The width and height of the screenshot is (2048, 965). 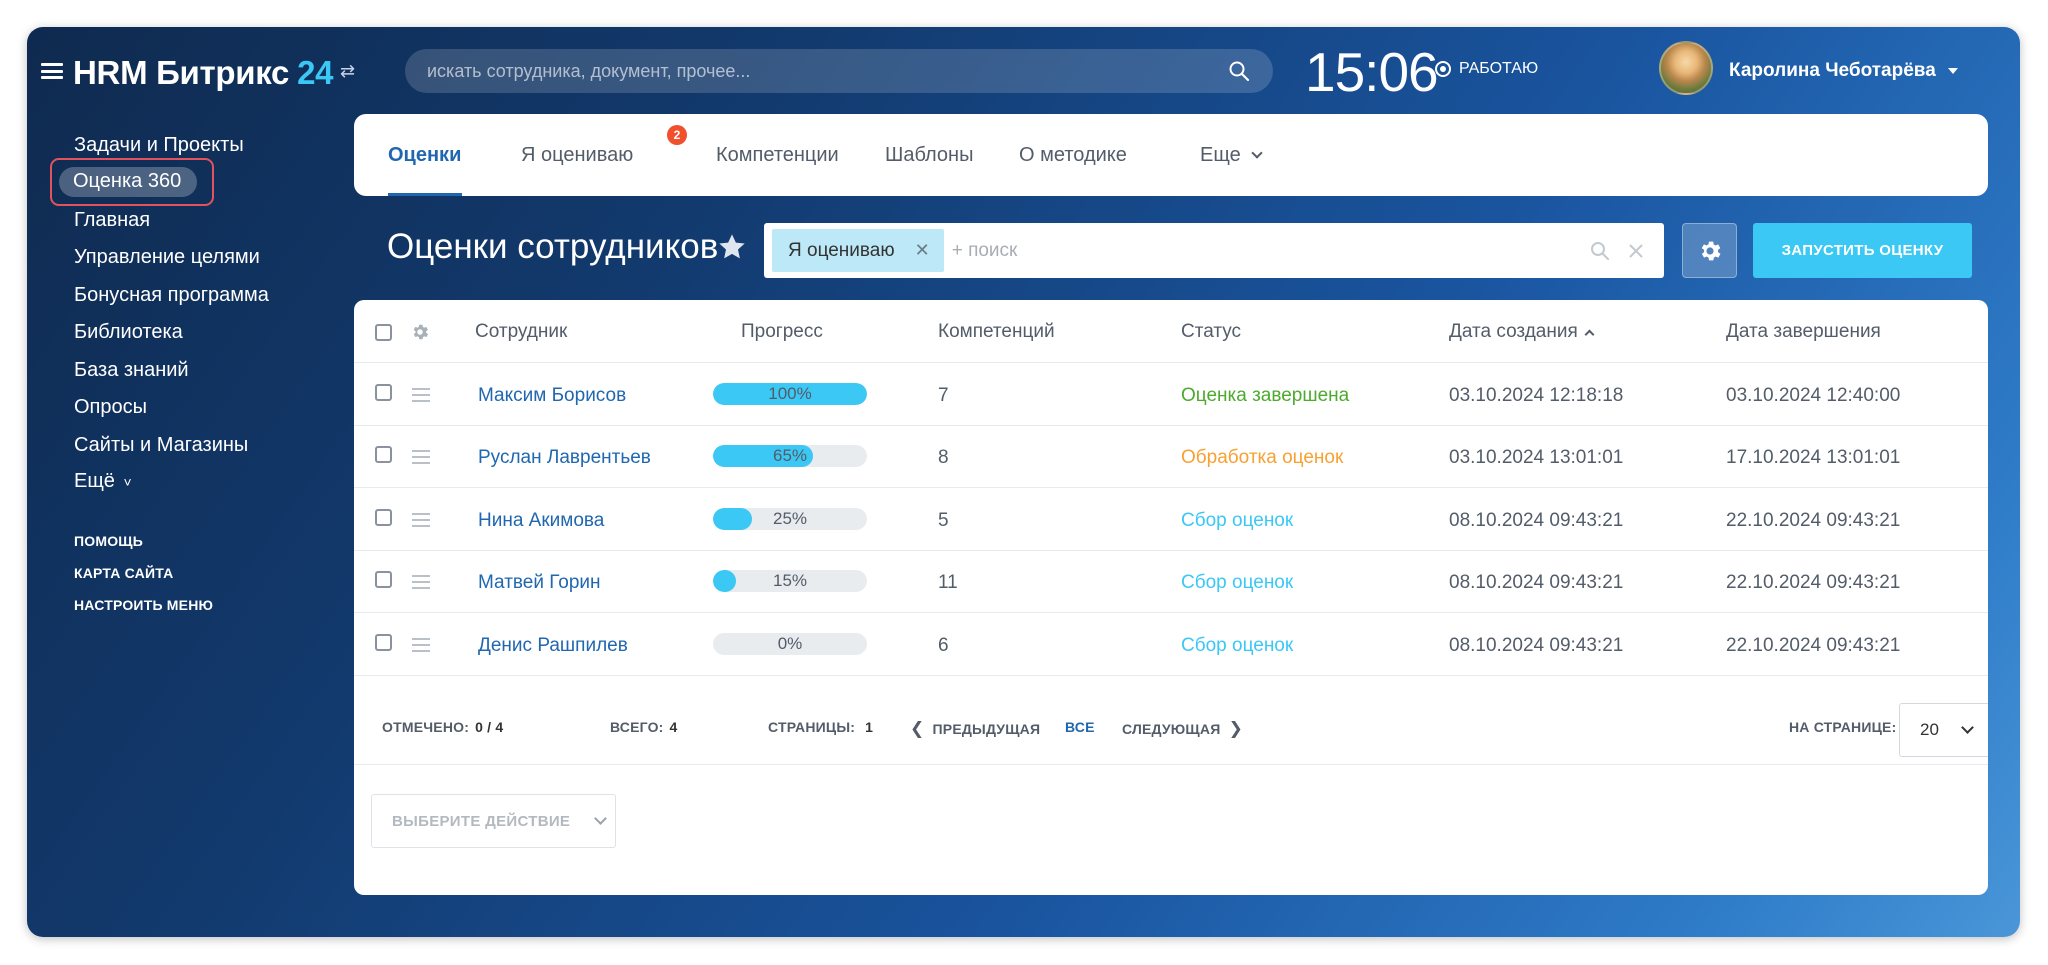 I want to click on next-page-link: СЛЕДУЮЩАЯ ❯, so click(x=1182, y=729).